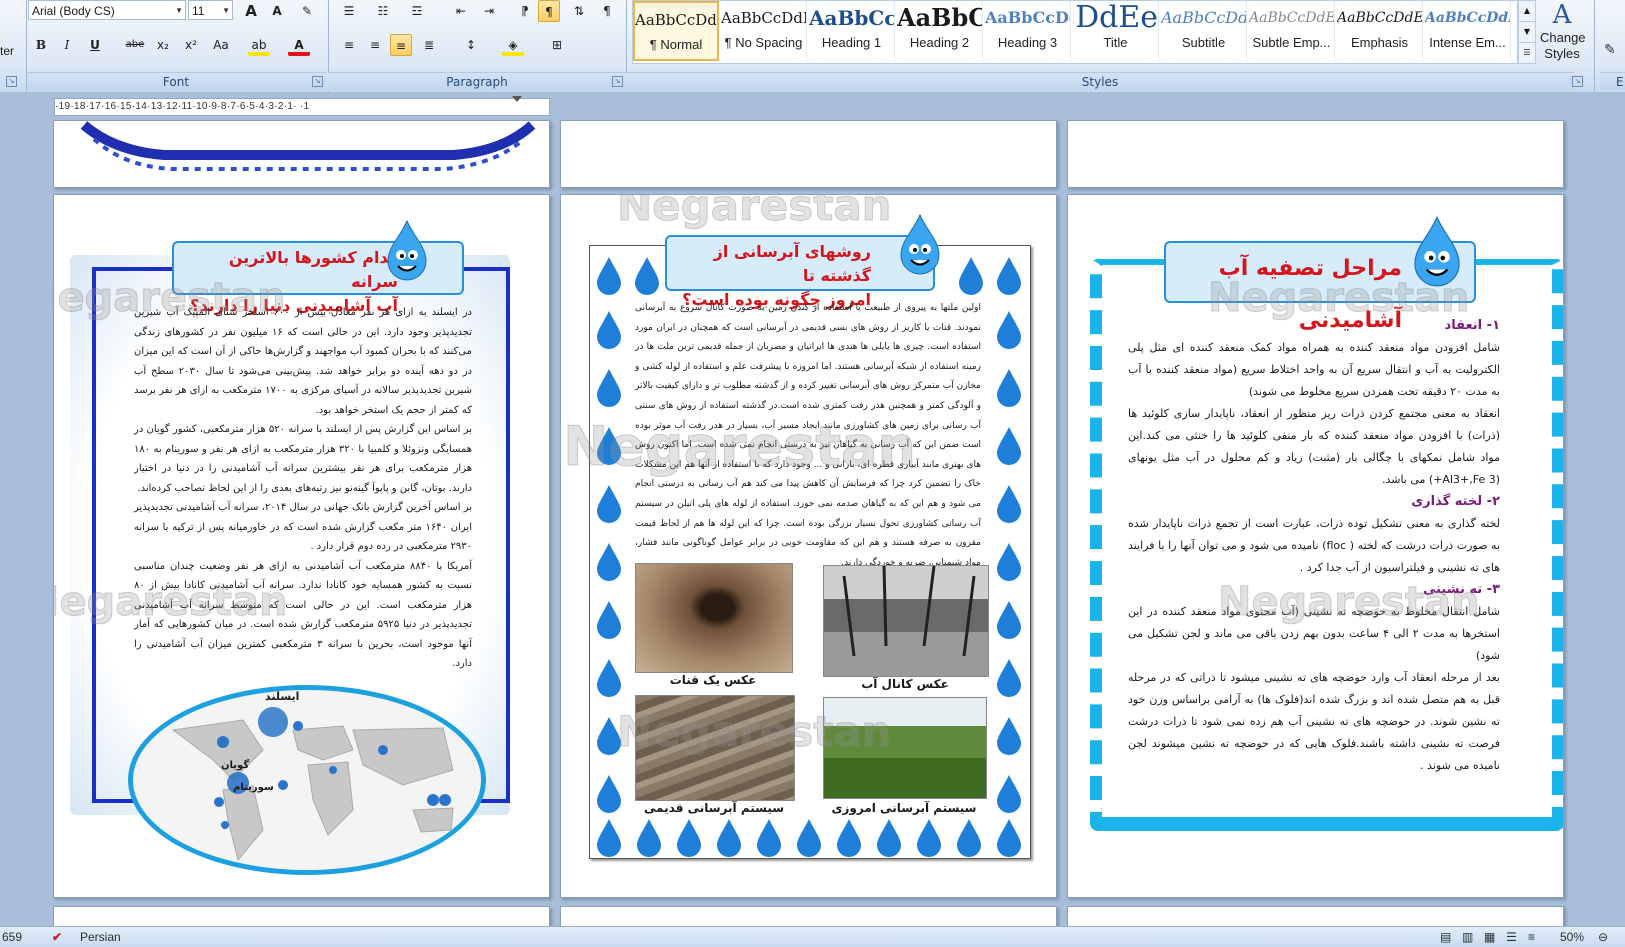 This screenshot has width=1625, height=947. Describe the element at coordinates (57, 937) in the screenshot. I see `proofing-error-icon: ✔` at that location.